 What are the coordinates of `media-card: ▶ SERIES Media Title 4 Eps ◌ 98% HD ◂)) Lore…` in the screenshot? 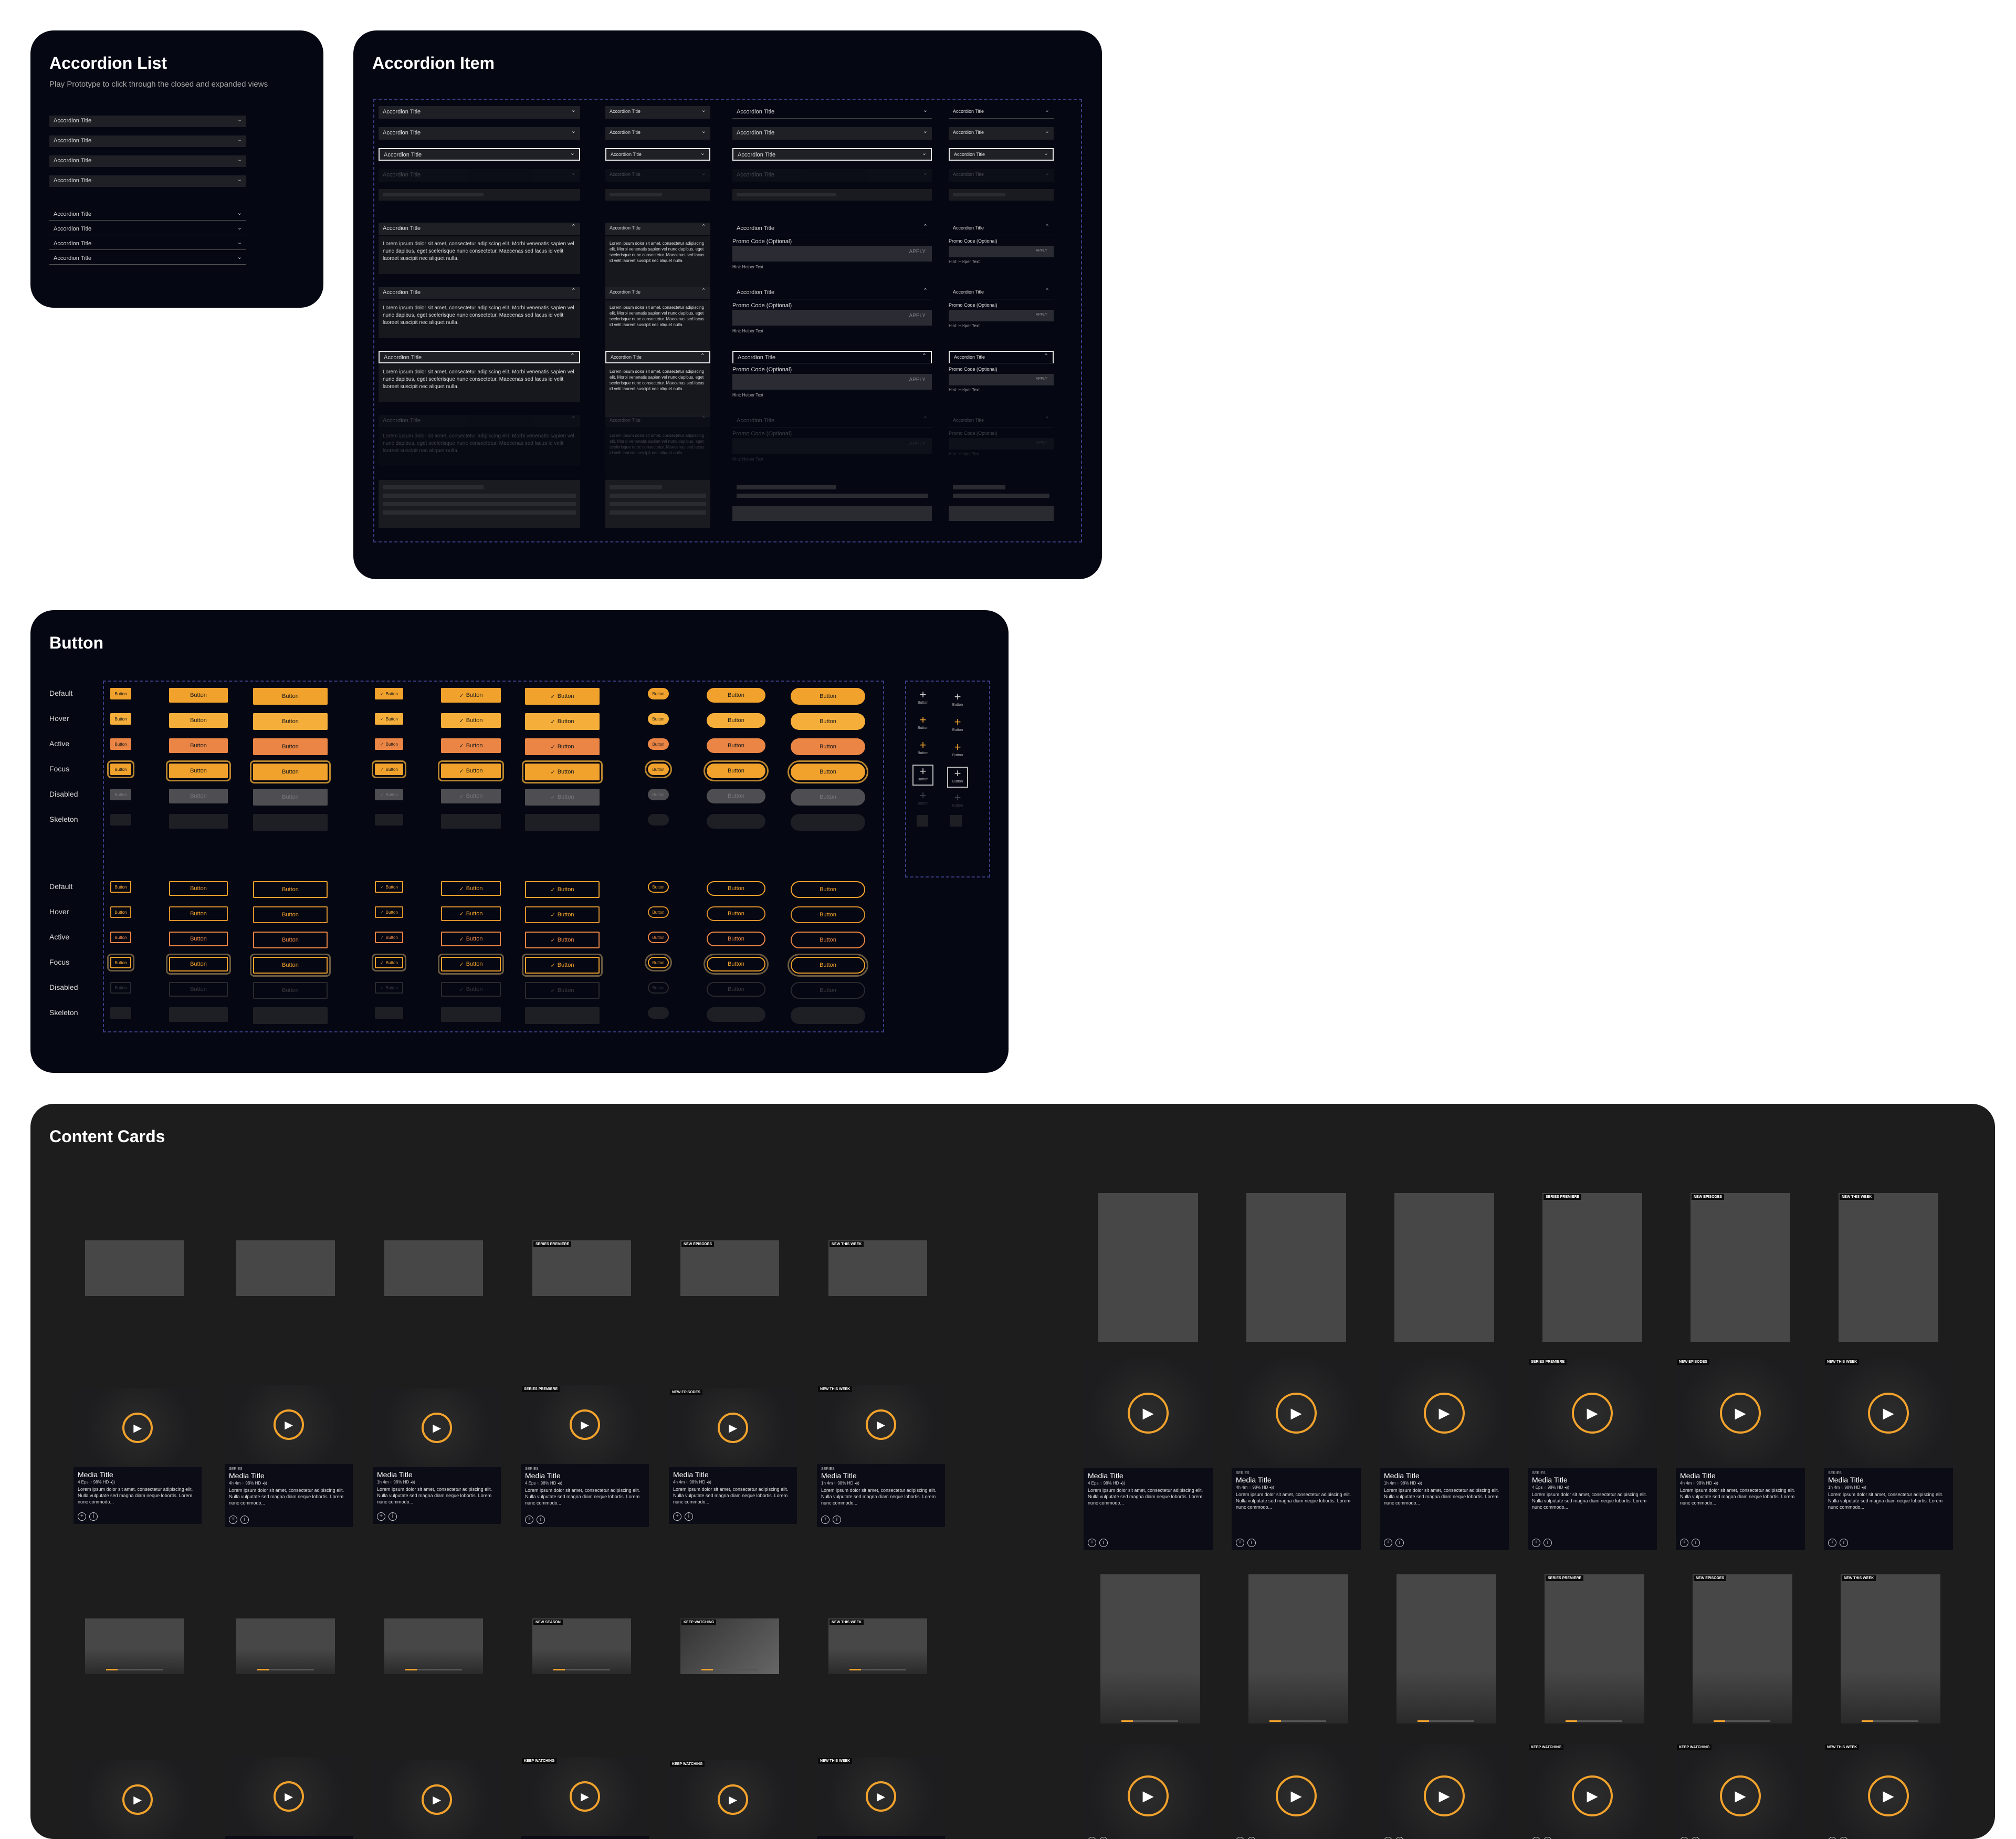 It's located at (585, 1456).